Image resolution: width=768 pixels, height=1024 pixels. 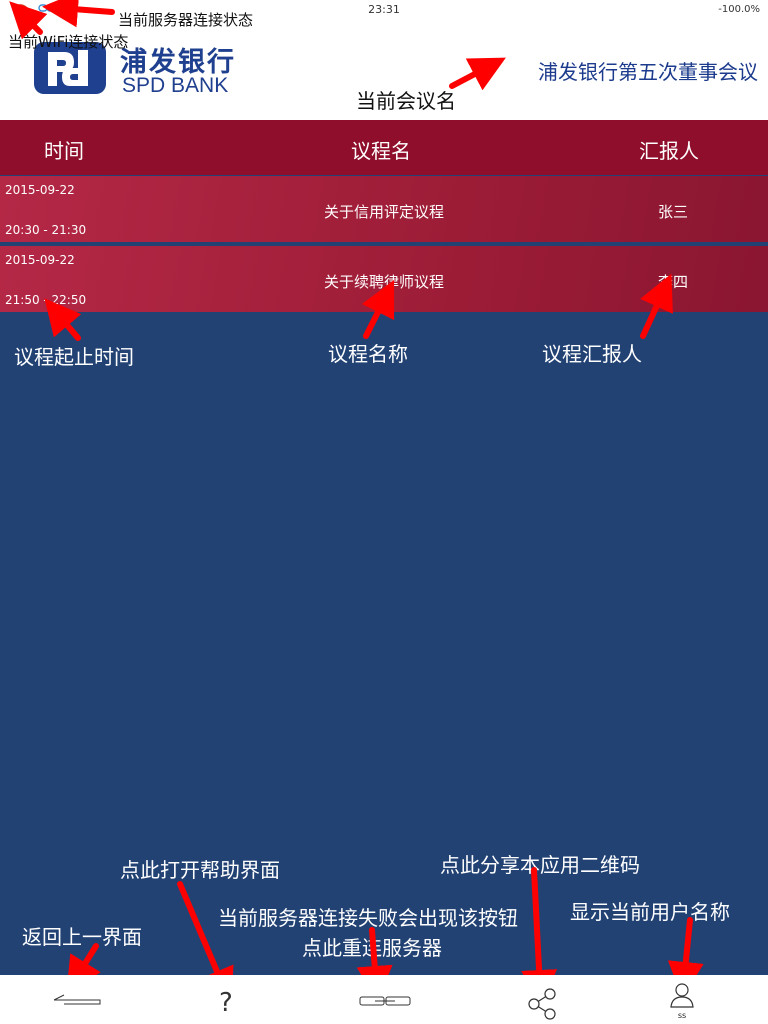 I want to click on header-time: 时间, so click(x=64, y=151).